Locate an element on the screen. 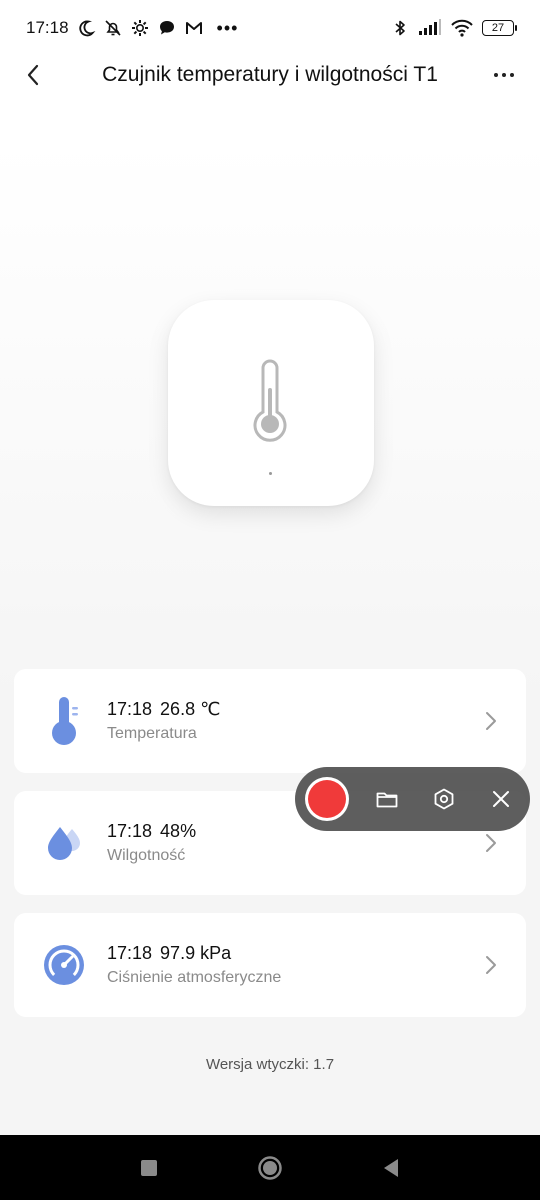  sensor-card-temperature: 17:18 26.8 ℃ Temperatura is located at coordinates (270, 721).